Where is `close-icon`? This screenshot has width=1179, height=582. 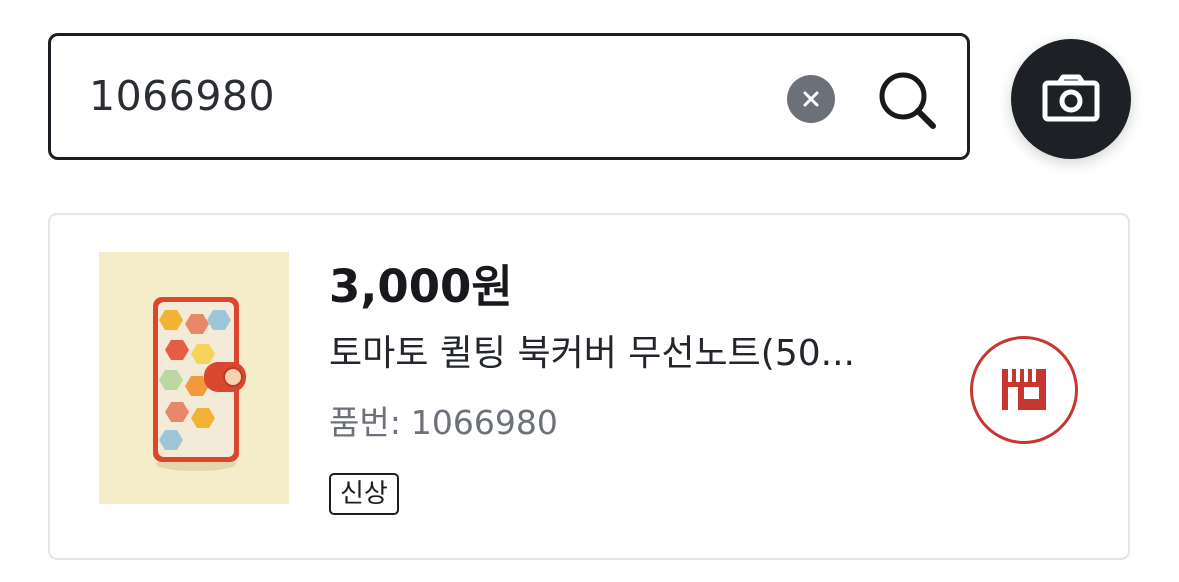 close-icon is located at coordinates (811, 99).